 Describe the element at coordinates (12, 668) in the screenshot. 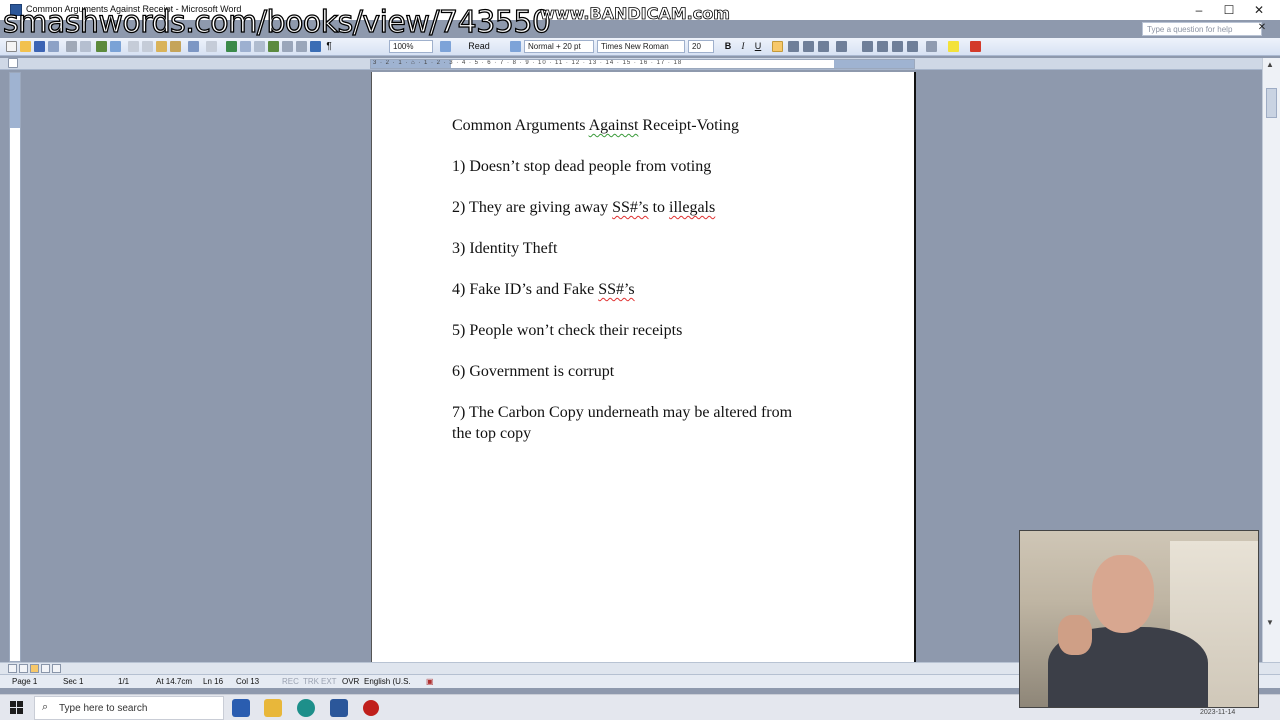

I see `normal-view-icon` at that location.